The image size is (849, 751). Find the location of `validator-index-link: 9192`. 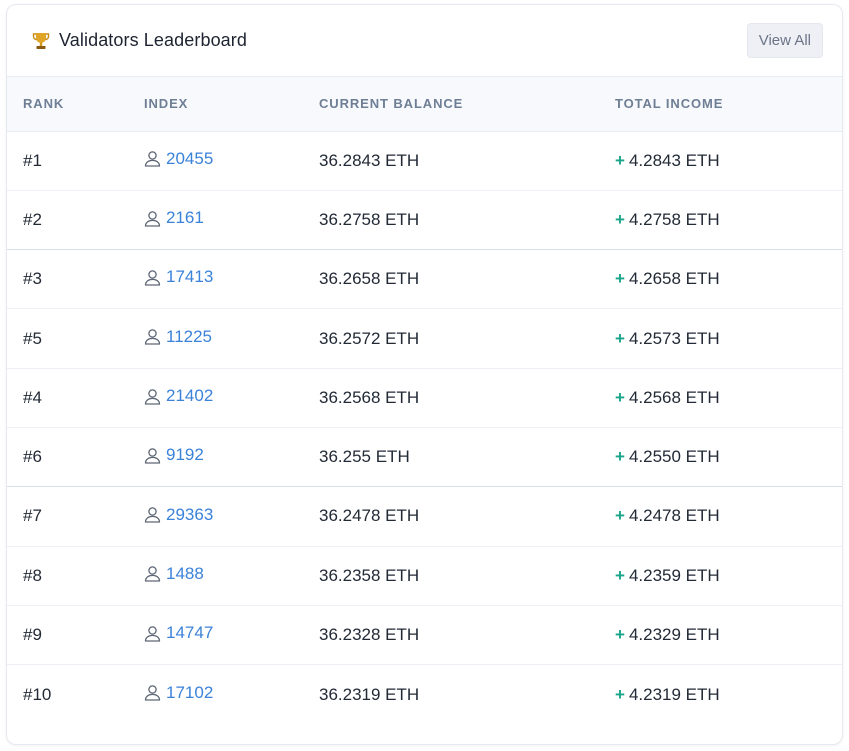

validator-index-link: 9192 is located at coordinates (174, 455).